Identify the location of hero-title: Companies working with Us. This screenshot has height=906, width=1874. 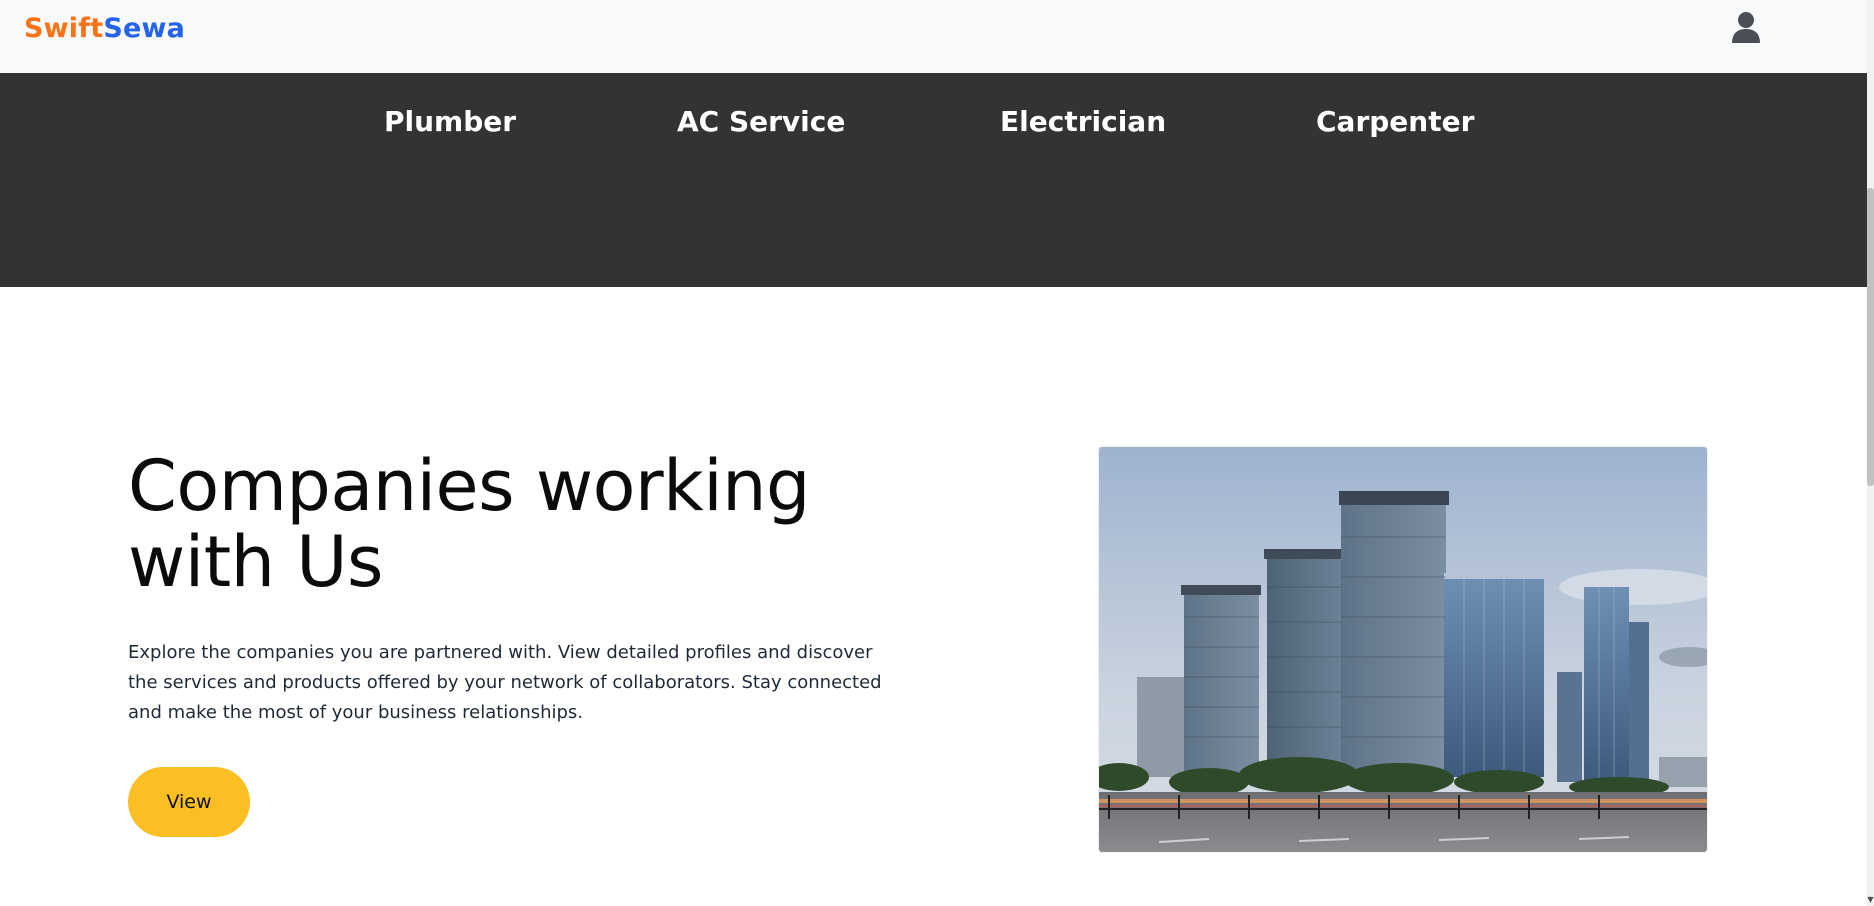
(469, 524).